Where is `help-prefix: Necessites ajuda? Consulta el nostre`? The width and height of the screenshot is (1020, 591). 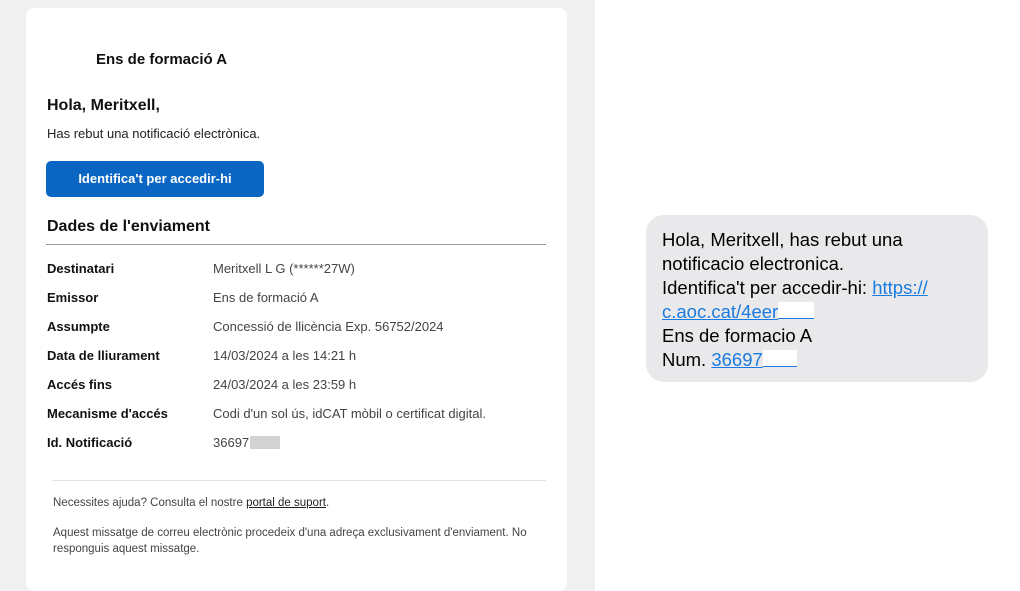 help-prefix: Necessites ajuda? Consulta el nostre is located at coordinates (148, 503).